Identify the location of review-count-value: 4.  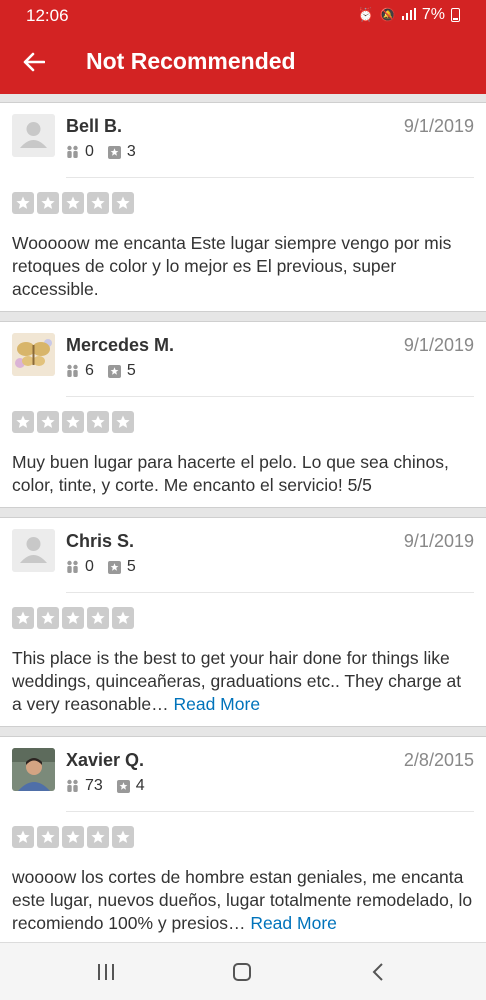
(140, 785).